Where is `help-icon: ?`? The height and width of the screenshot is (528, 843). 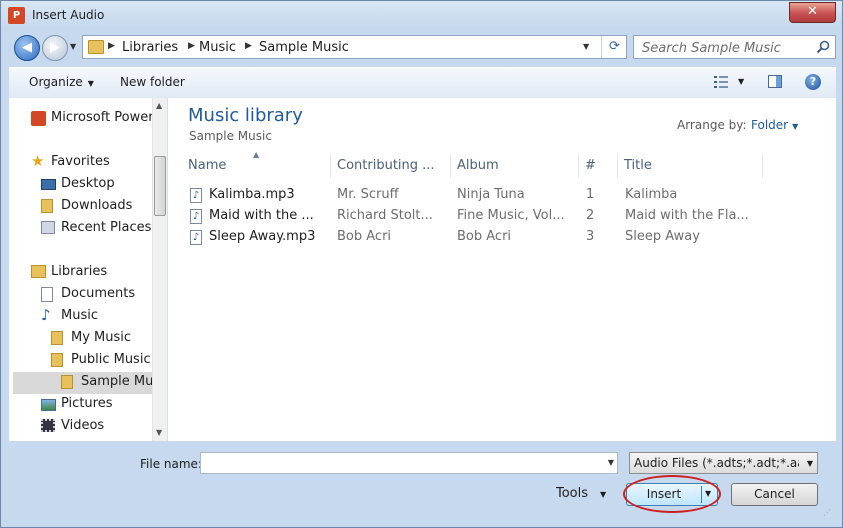
help-icon: ? is located at coordinates (813, 82).